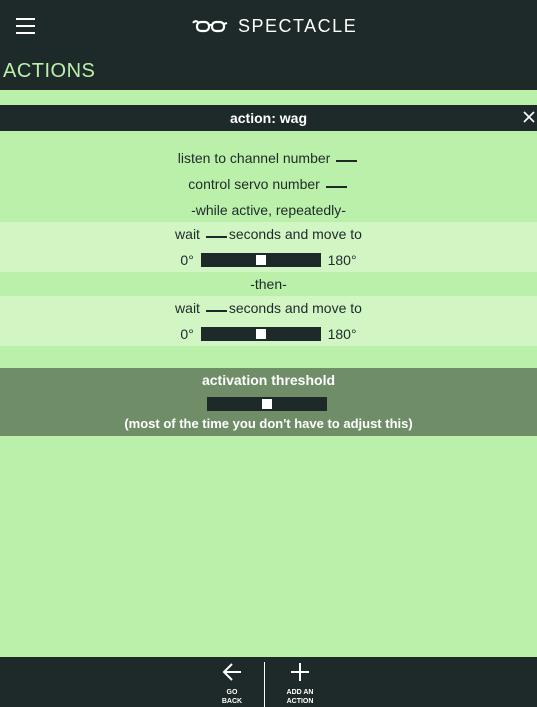  I want to click on step-1-seconds-input, so click(216, 237).